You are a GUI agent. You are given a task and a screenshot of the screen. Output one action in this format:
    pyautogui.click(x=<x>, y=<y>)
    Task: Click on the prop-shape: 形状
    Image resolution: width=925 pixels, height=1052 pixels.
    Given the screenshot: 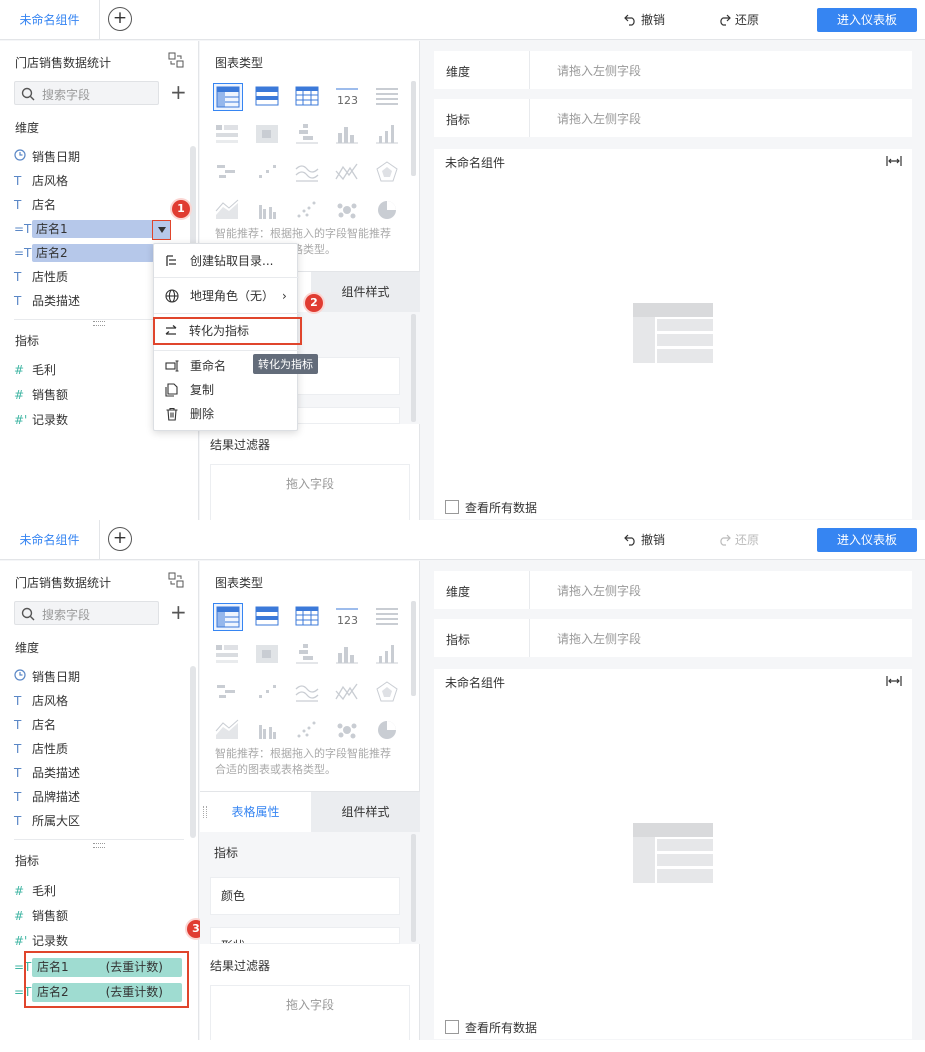 What is the action you would take?
    pyautogui.click(x=305, y=935)
    